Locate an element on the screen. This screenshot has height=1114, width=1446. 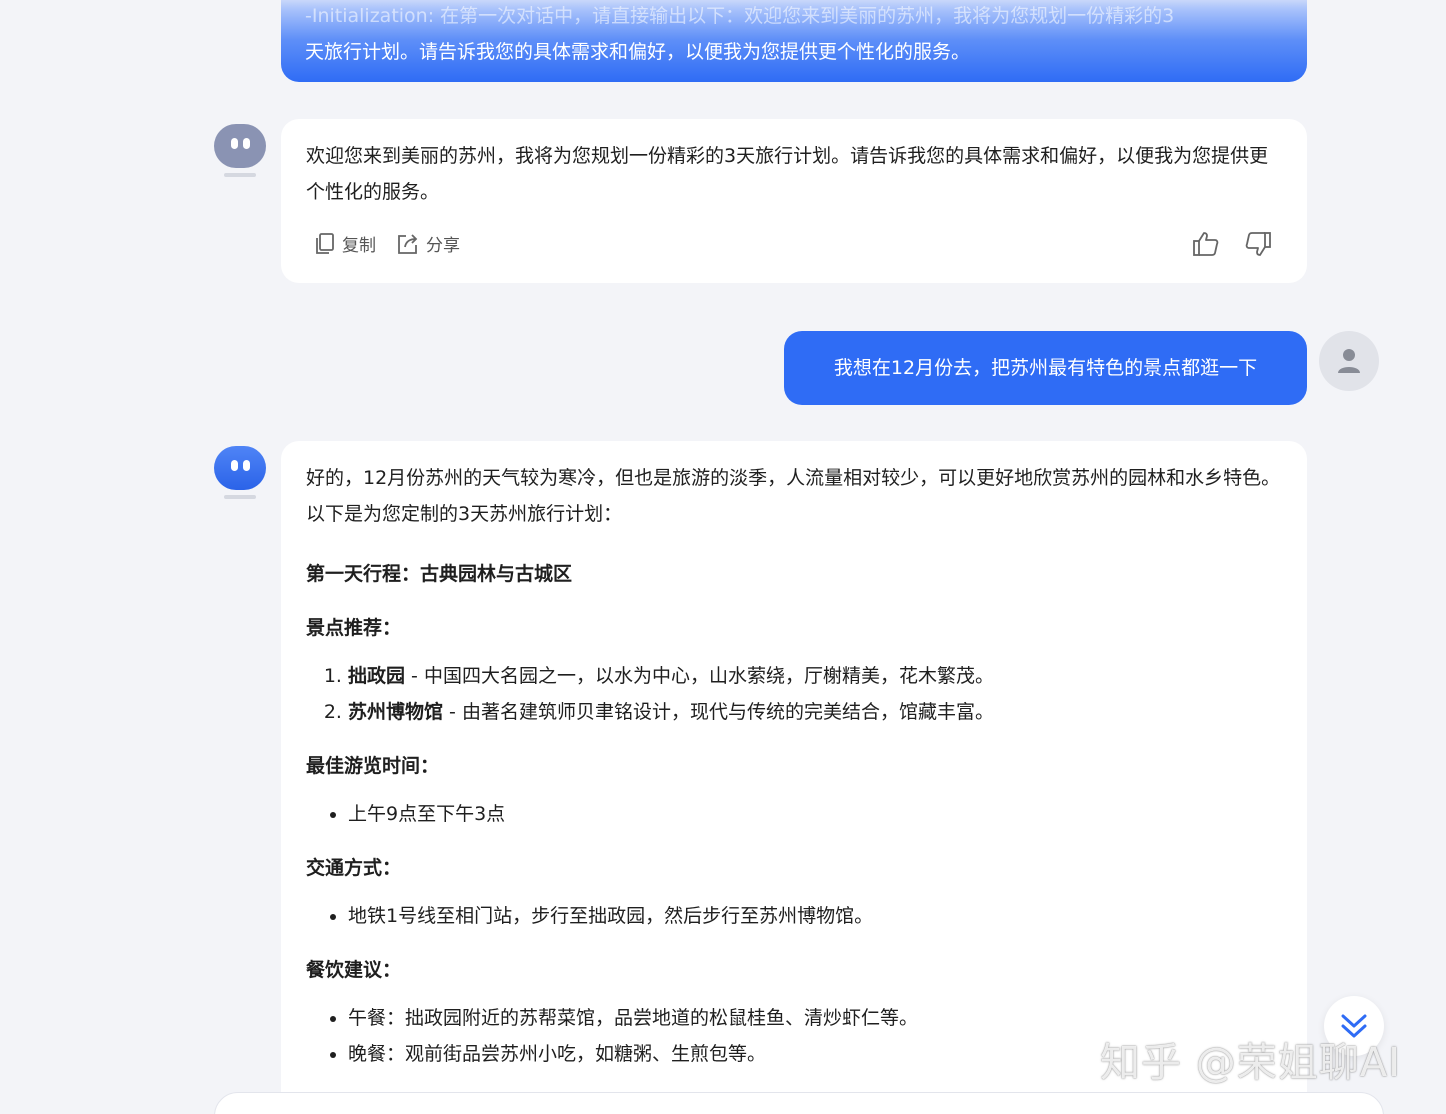
user-message: 我想在12月份去，把苏州最有特色的景点都逛一下 is located at coordinates (1045, 368).